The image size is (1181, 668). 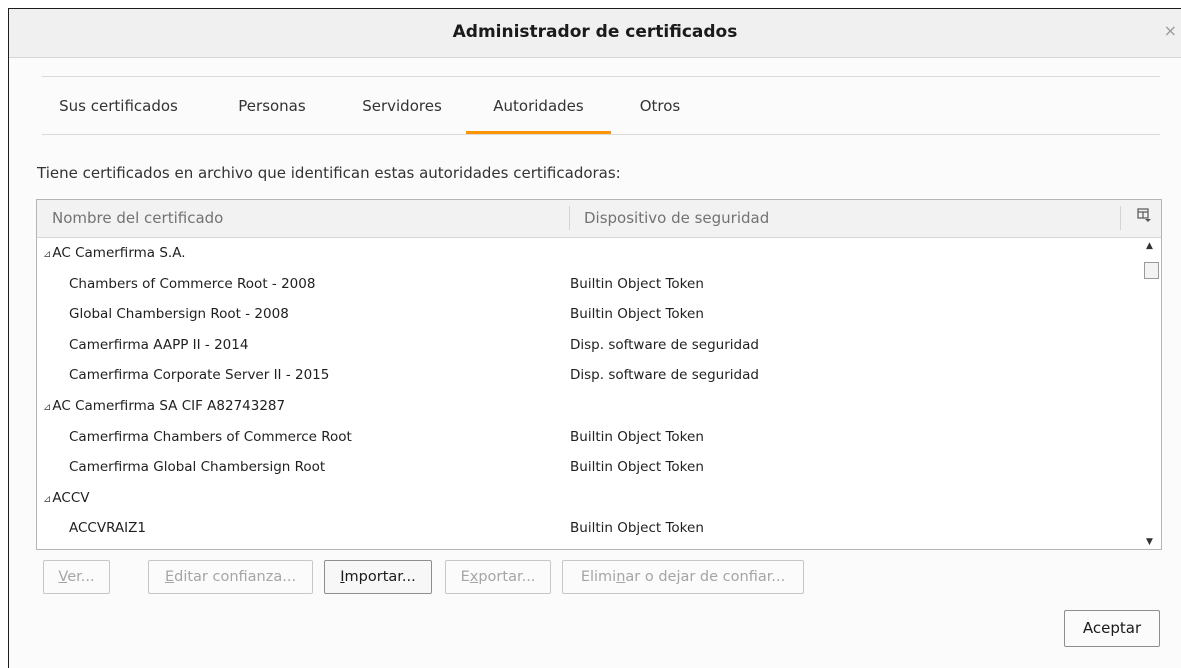 I want to click on tab-servers: Servidores, so click(x=402, y=116).